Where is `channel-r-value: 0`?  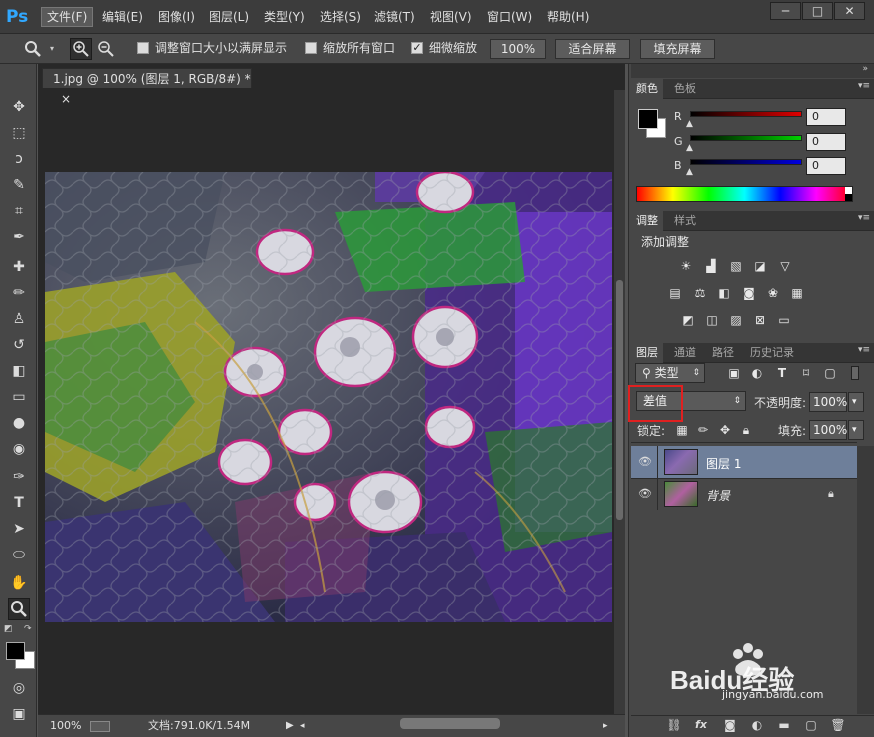 channel-r-value: 0 is located at coordinates (826, 117).